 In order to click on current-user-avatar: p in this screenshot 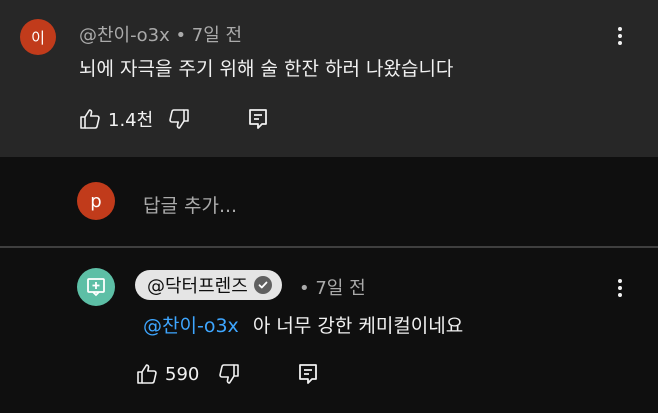, I will do `click(96, 201)`.